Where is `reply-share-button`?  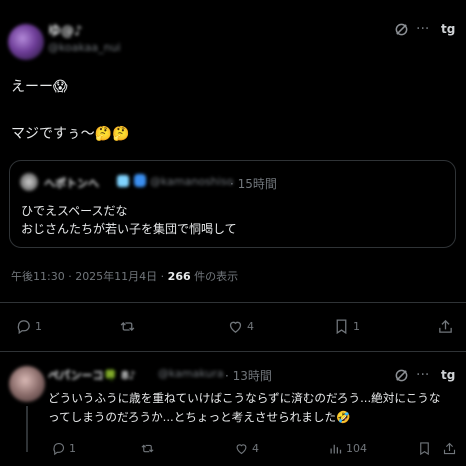
reply-share-button is located at coordinates (449, 448).